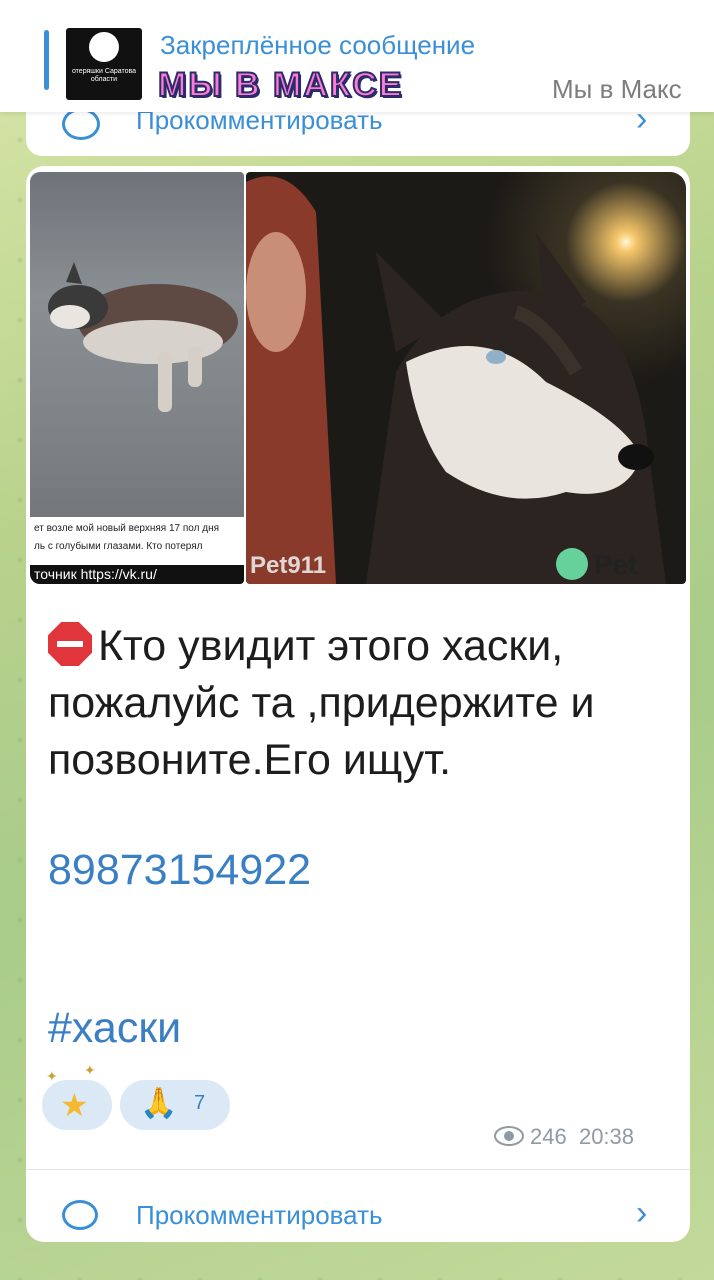 The width and height of the screenshot is (714, 1280). What do you see at coordinates (358, 1169) in the screenshot?
I see `divider` at bounding box center [358, 1169].